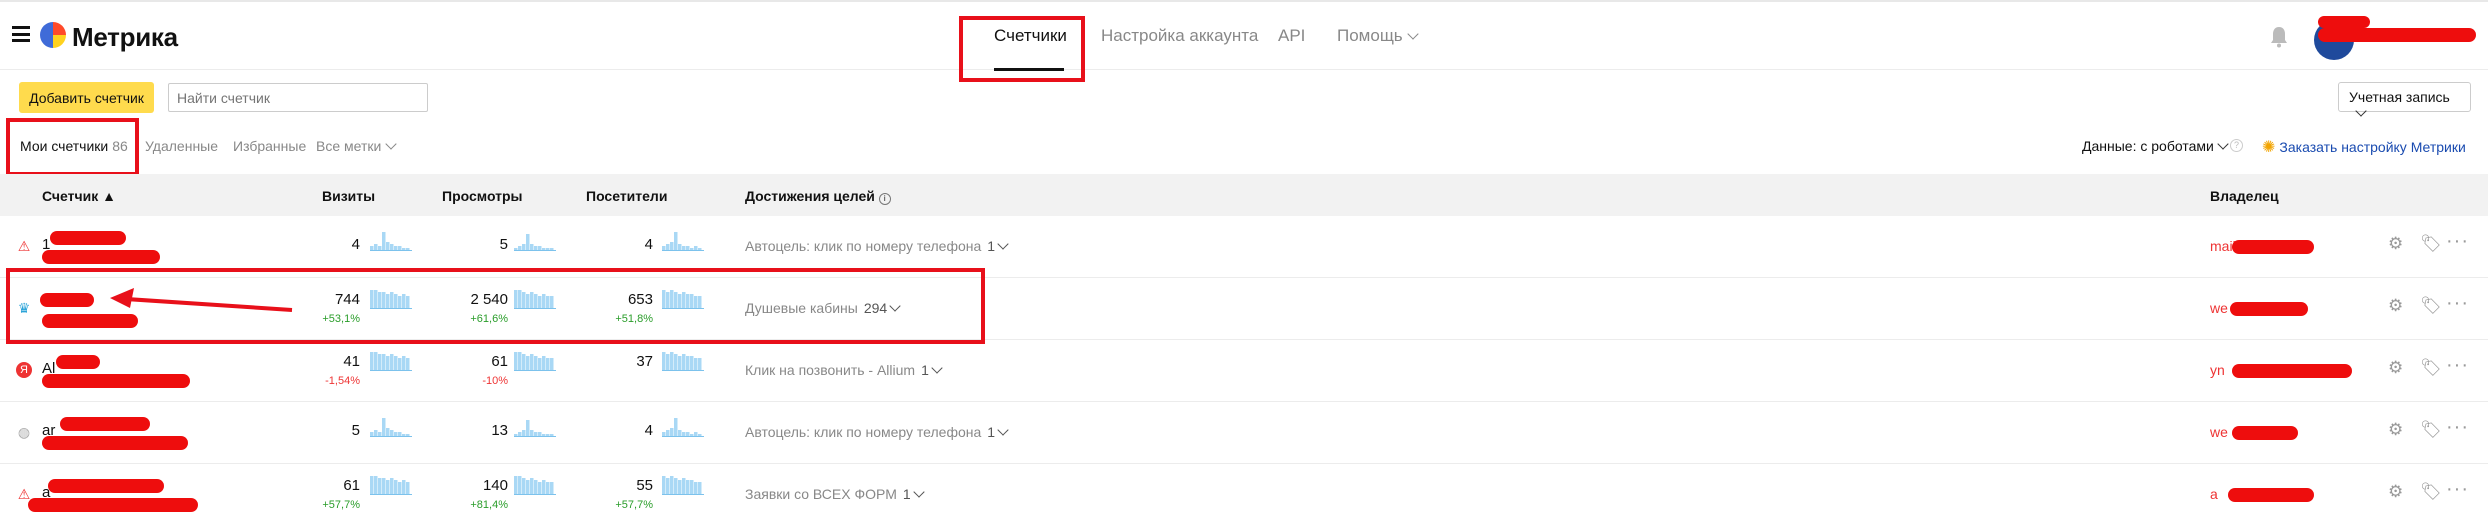 The image size is (2488, 525). What do you see at coordinates (348, 196) in the screenshot?
I see `column-visits: Визиты` at bounding box center [348, 196].